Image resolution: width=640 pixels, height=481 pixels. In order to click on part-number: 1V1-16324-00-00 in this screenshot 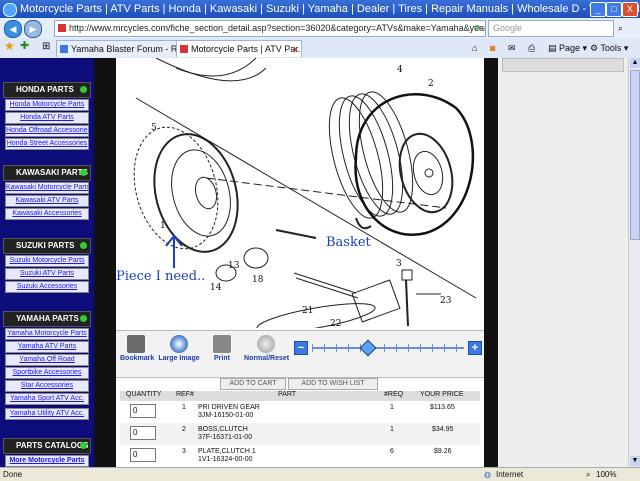, I will do `click(225, 459)`.